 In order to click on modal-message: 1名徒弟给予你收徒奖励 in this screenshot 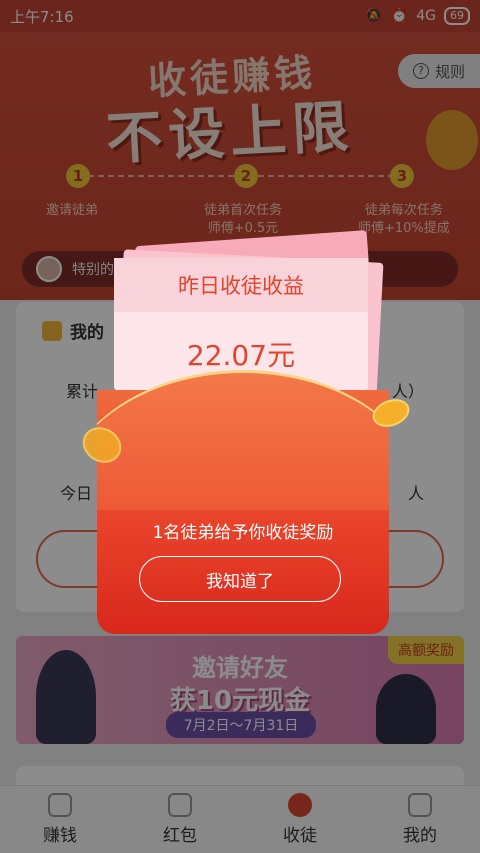, I will do `click(243, 533)`.